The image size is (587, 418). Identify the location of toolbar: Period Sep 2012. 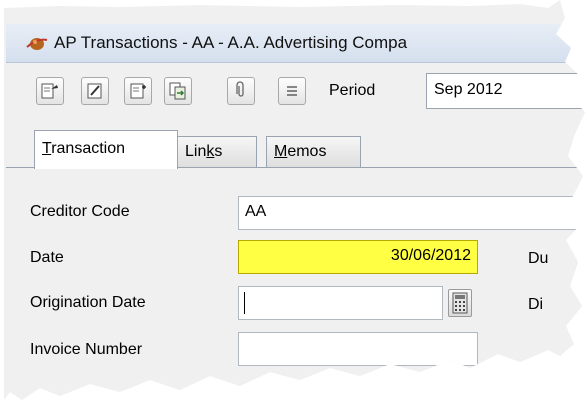
(295, 93).